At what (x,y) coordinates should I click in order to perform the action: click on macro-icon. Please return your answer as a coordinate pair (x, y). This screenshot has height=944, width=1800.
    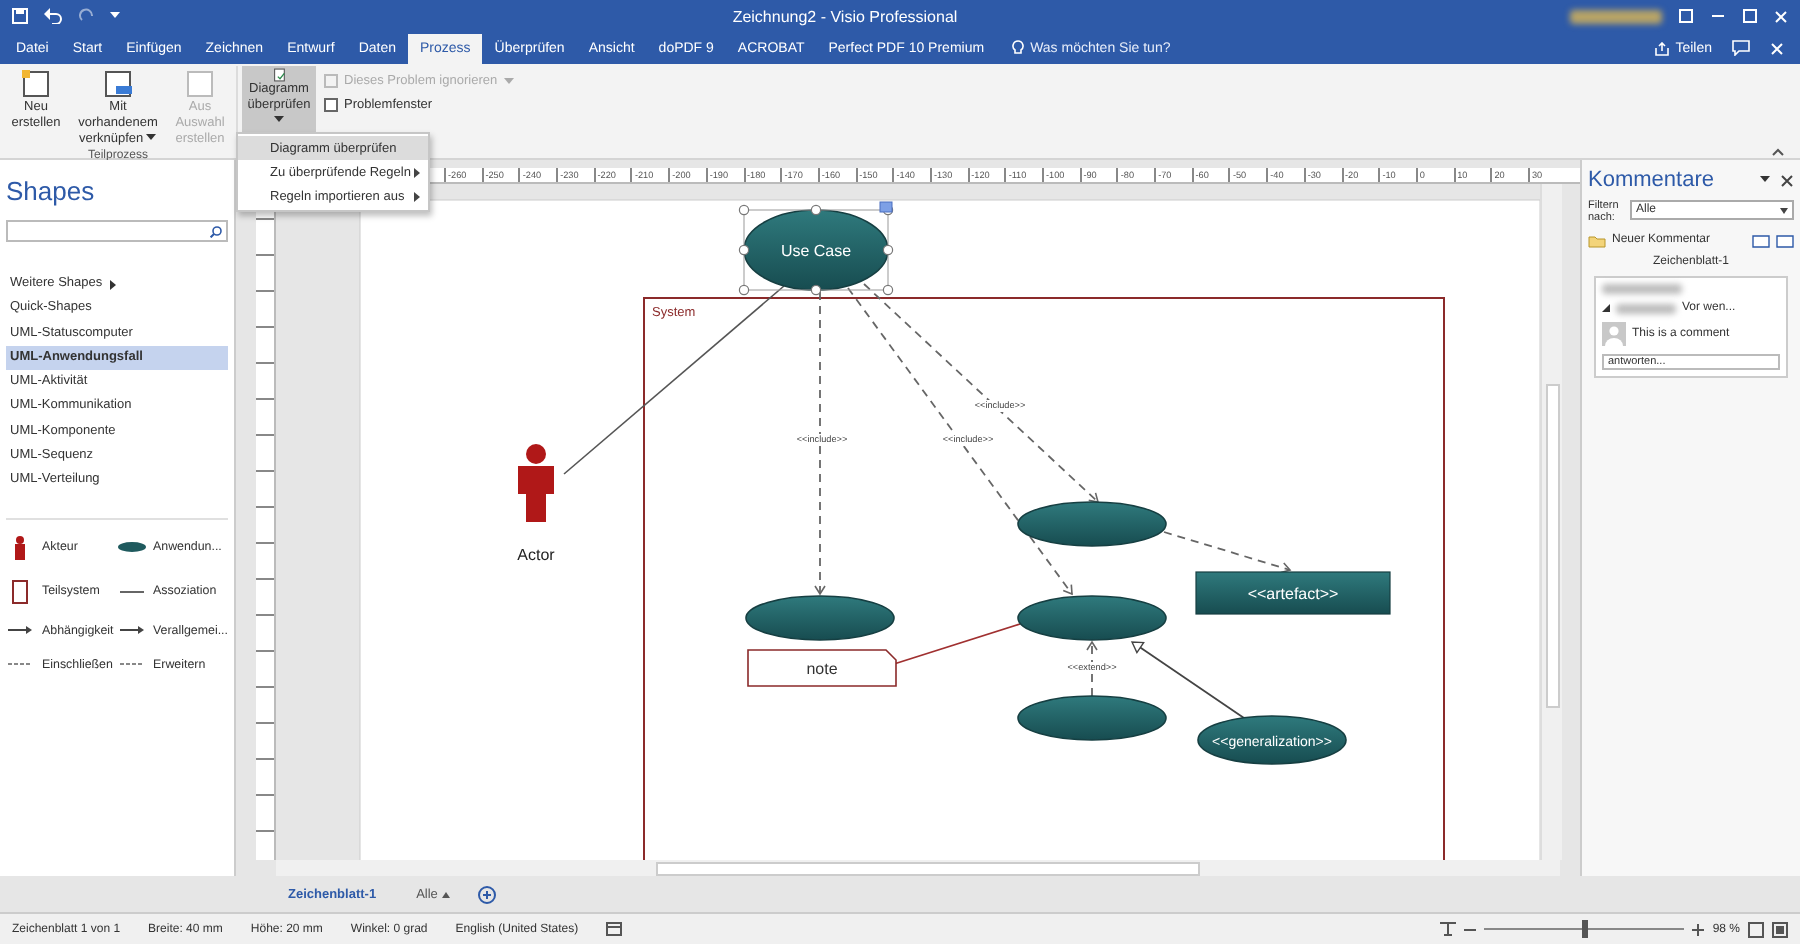
    Looking at the image, I should click on (614, 929).